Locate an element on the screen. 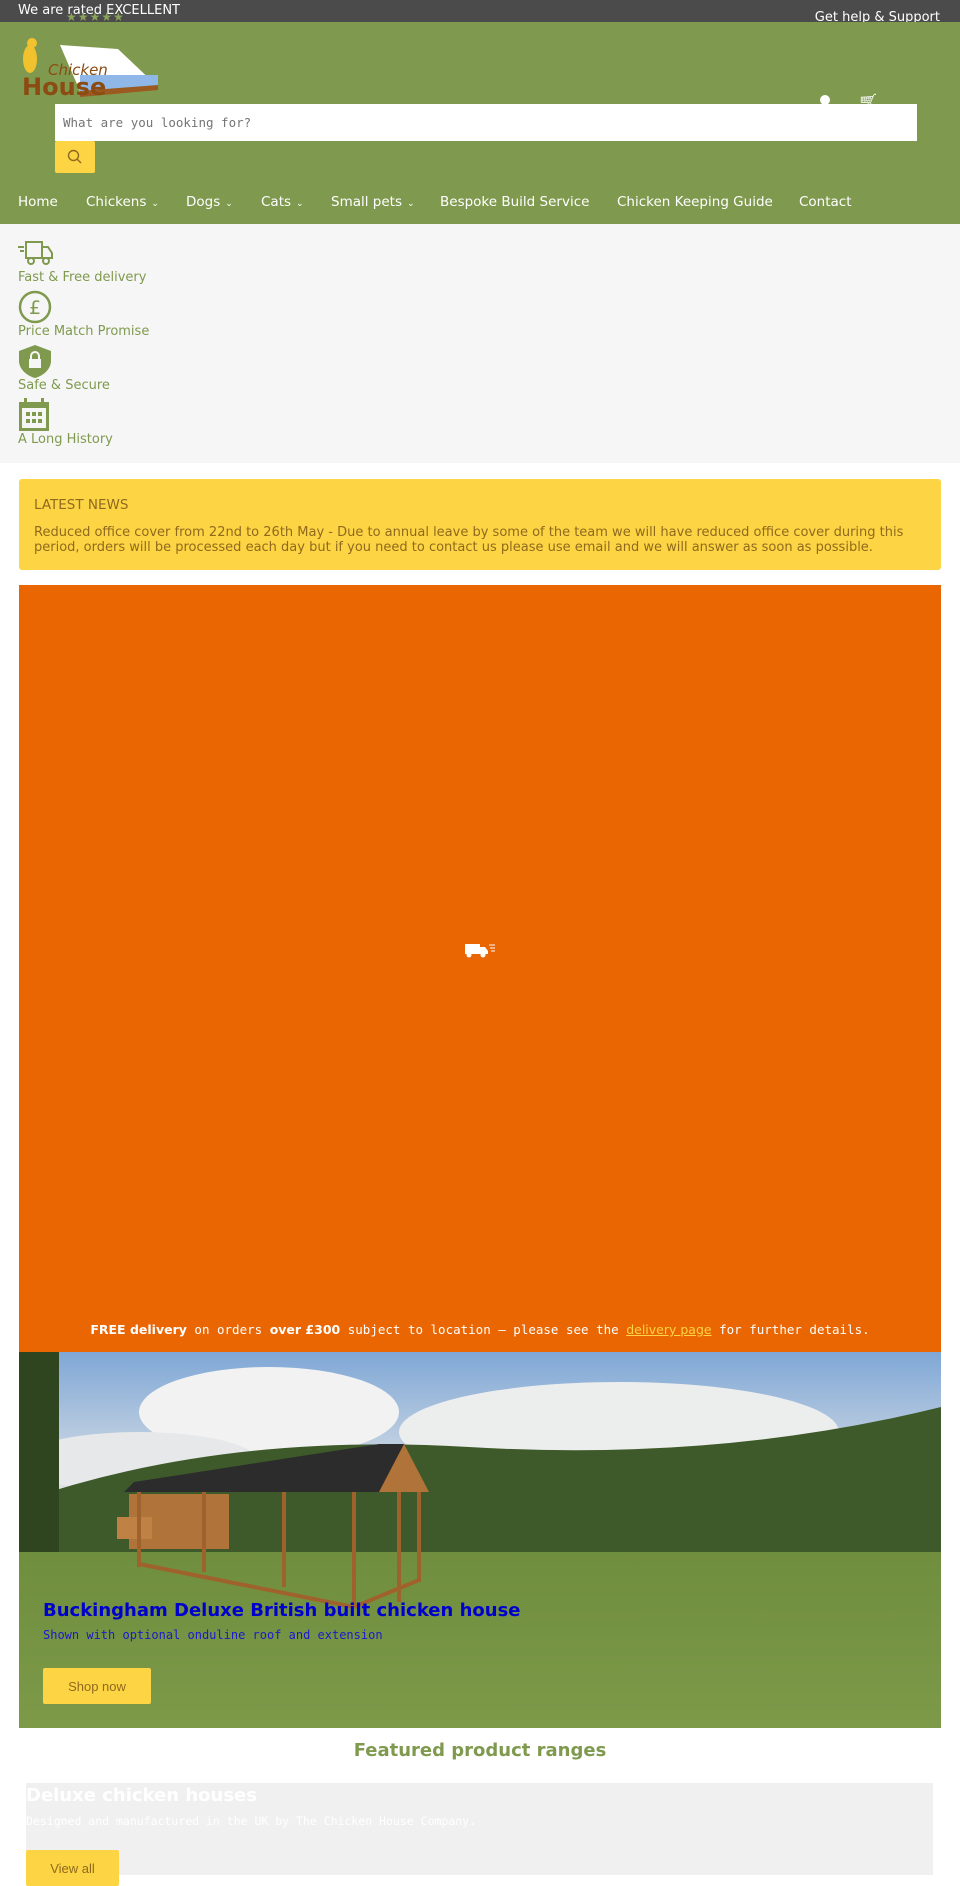 Image resolution: width=960 pixels, height=1886 pixels. nav-small-pets: Small pets ⌄ is located at coordinates (373, 202).